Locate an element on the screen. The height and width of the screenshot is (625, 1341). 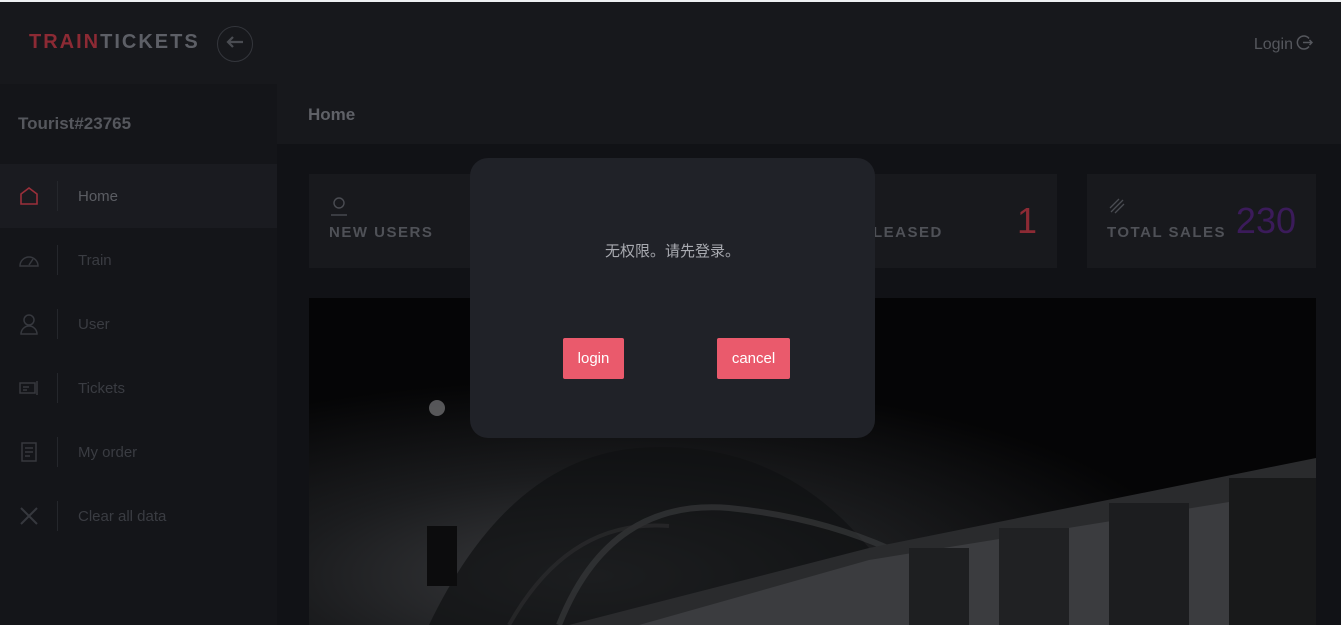
permission-dialog: 无权限。请先登录。 login cancel is located at coordinates (672, 298).